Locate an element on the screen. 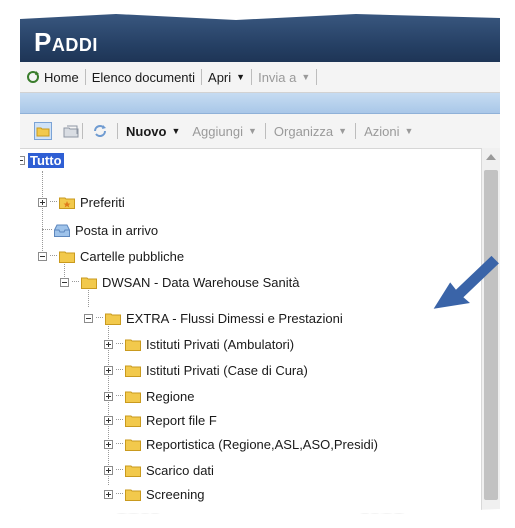 The image size is (515, 528). tree-node-label: Tutto is located at coordinates (46, 160).